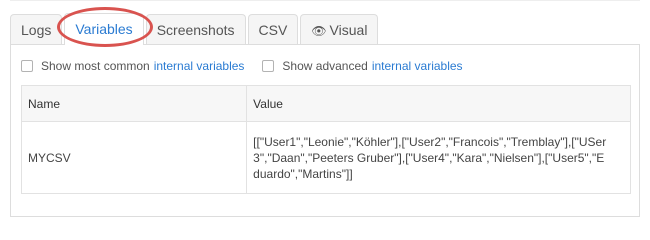  I want to click on advanced-internal-variables-link: internal variables, so click(417, 66).